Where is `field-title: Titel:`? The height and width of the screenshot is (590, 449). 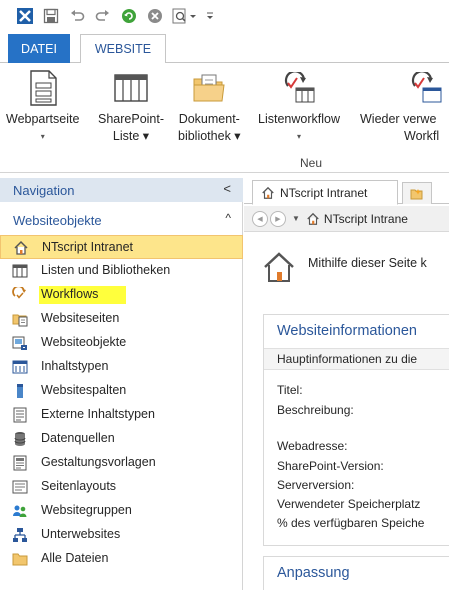
field-title: Titel: is located at coordinates (290, 390).